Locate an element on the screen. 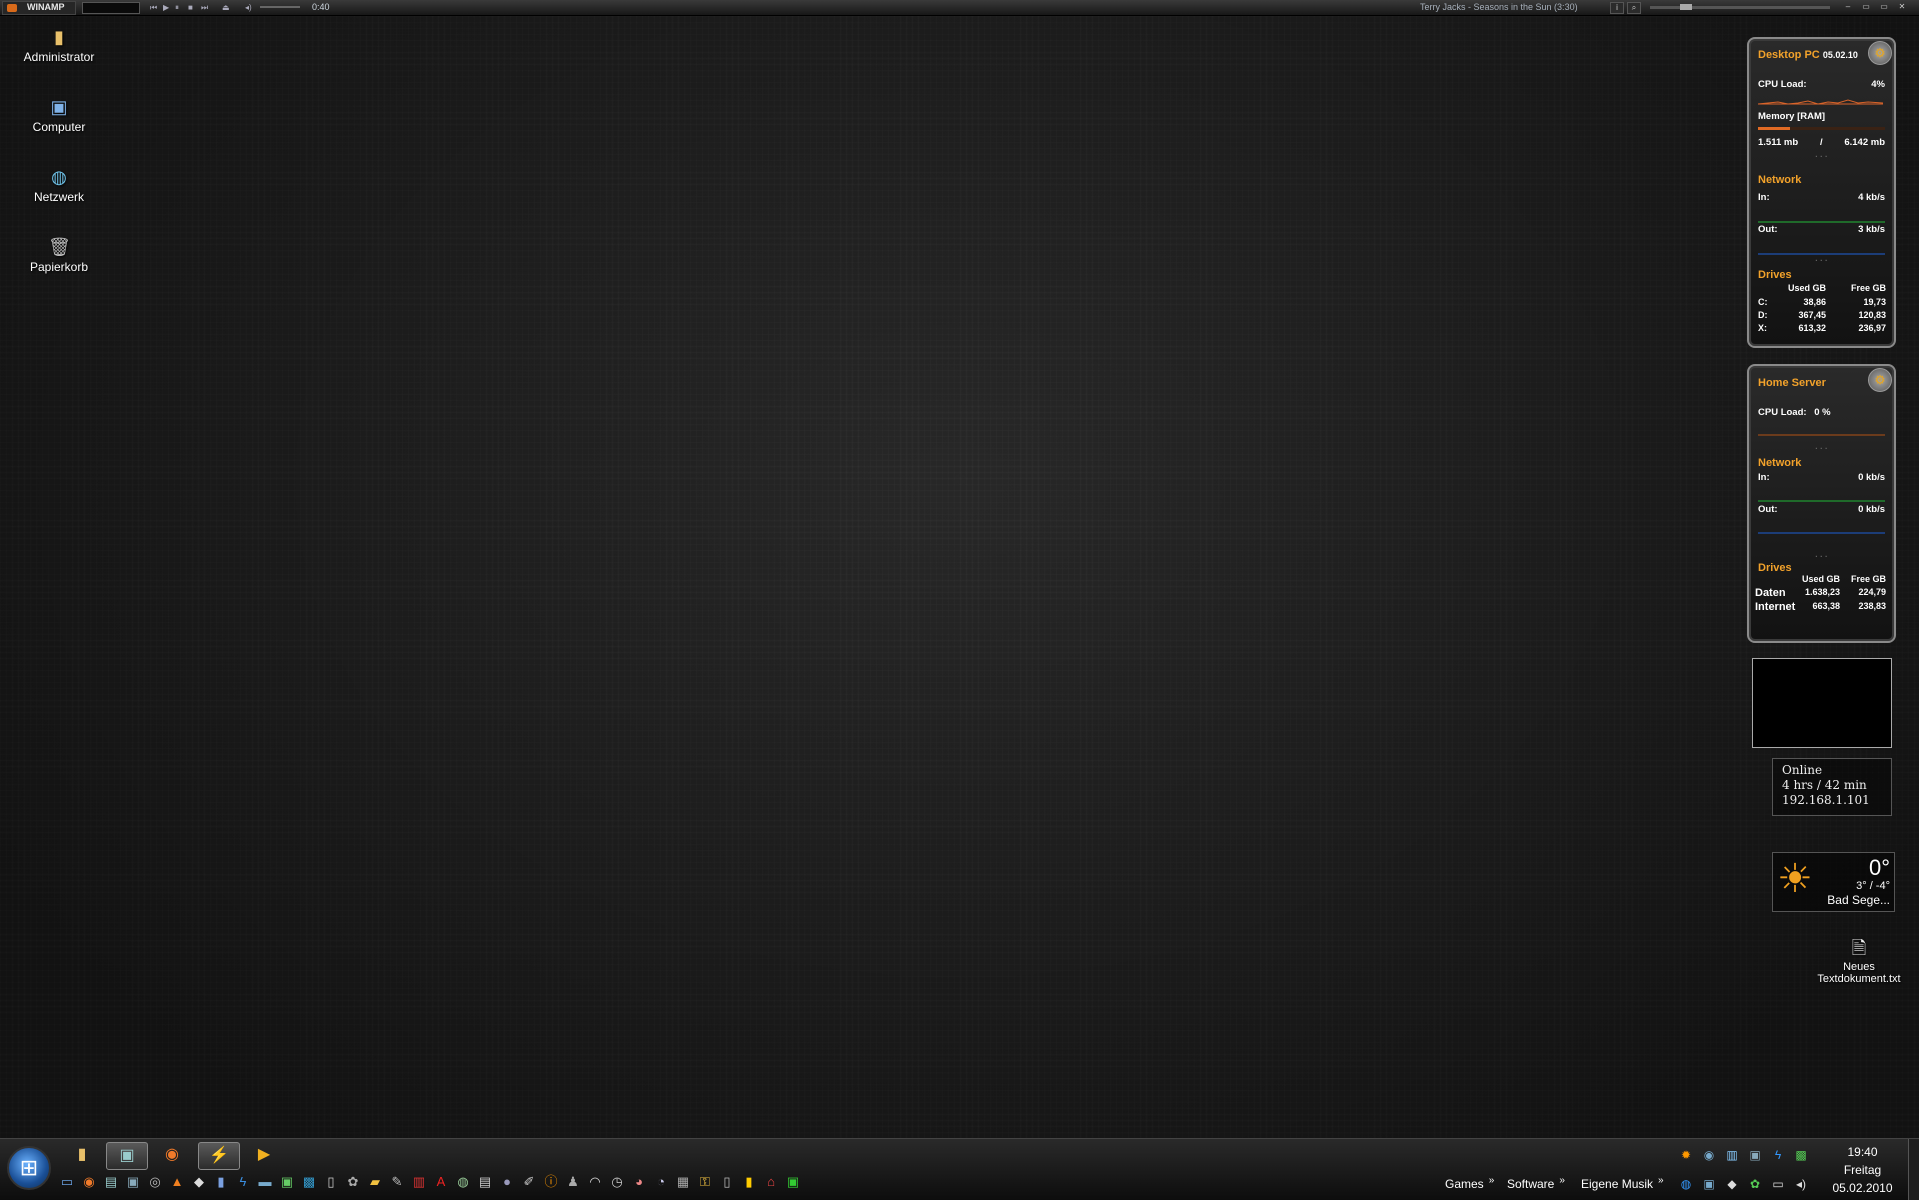 This screenshot has width=1919, height=1200. sun-tray-icon: ✹ is located at coordinates (1686, 1155).